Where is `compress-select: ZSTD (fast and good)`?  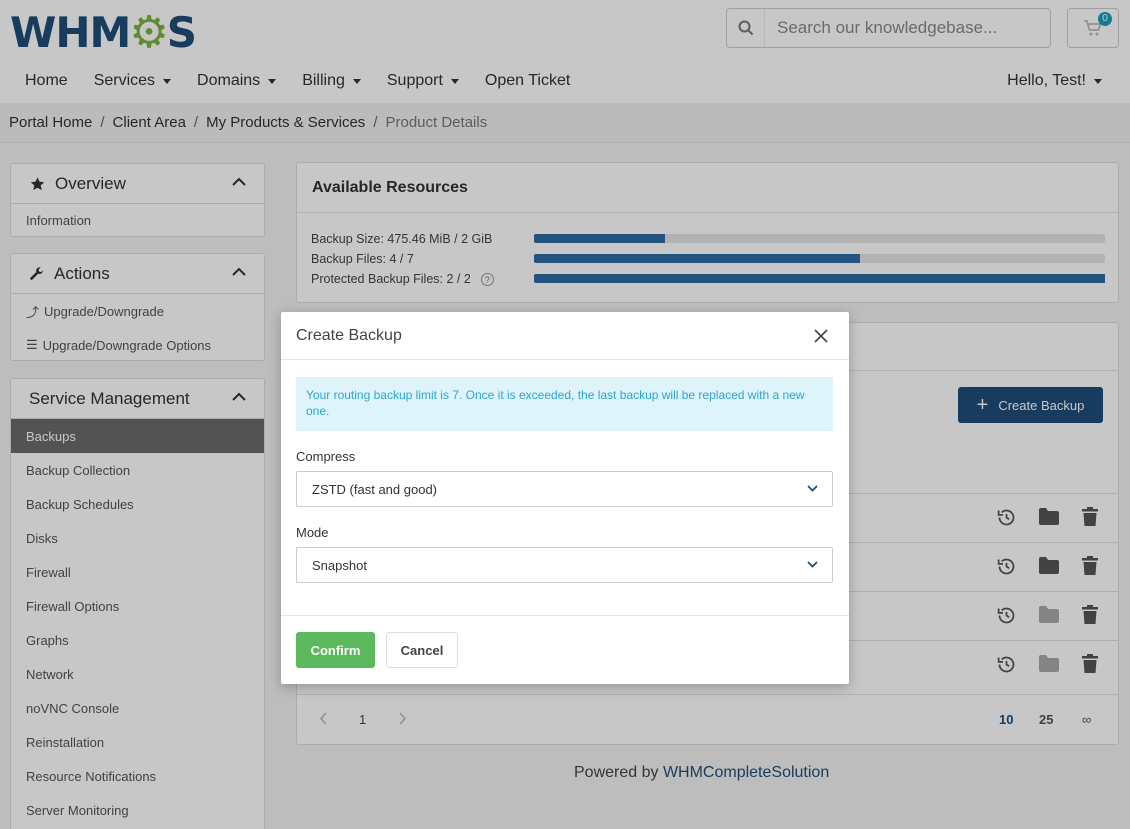
compress-select: ZSTD (fast and good) is located at coordinates (564, 489).